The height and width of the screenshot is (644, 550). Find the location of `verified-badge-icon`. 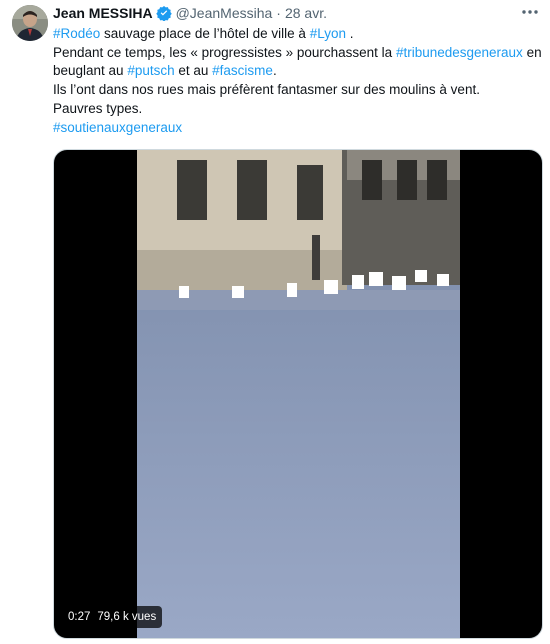

verified-badge-icon is located at coordinates (163, 13).